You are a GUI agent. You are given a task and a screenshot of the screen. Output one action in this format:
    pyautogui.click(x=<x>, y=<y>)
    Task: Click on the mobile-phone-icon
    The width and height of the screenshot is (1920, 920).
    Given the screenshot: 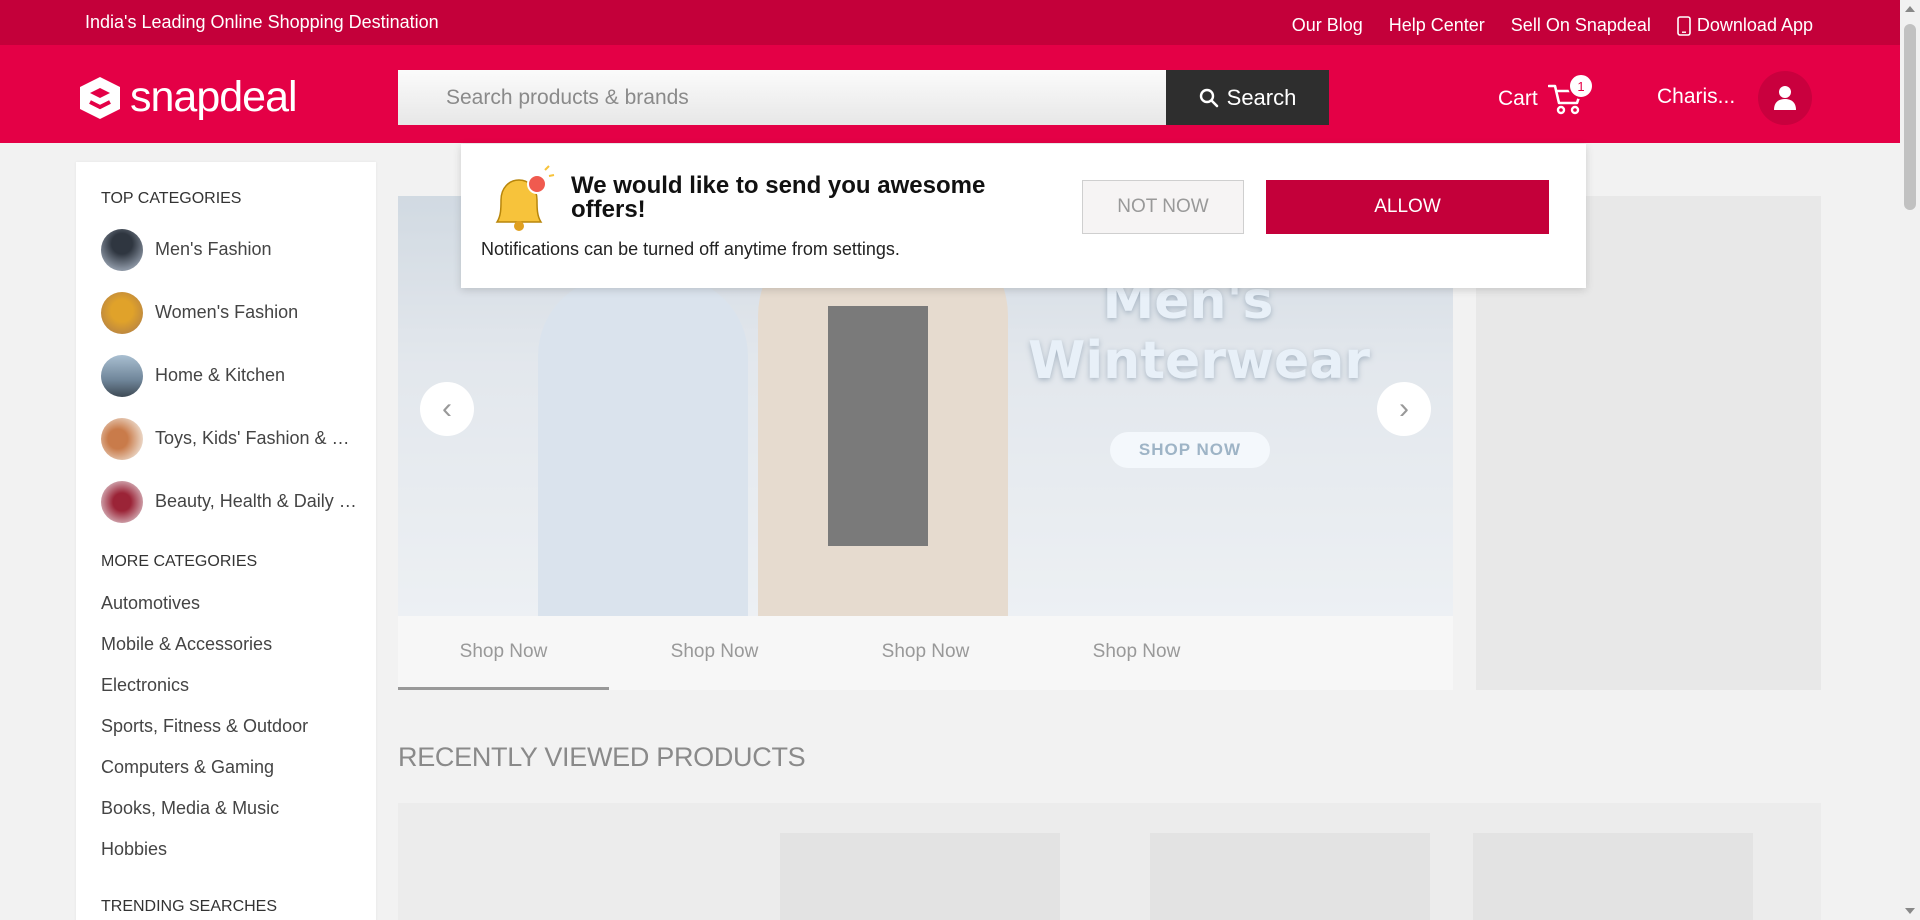 What is the action you would take?
    pyautogui.click(x=1684, y=25)
    